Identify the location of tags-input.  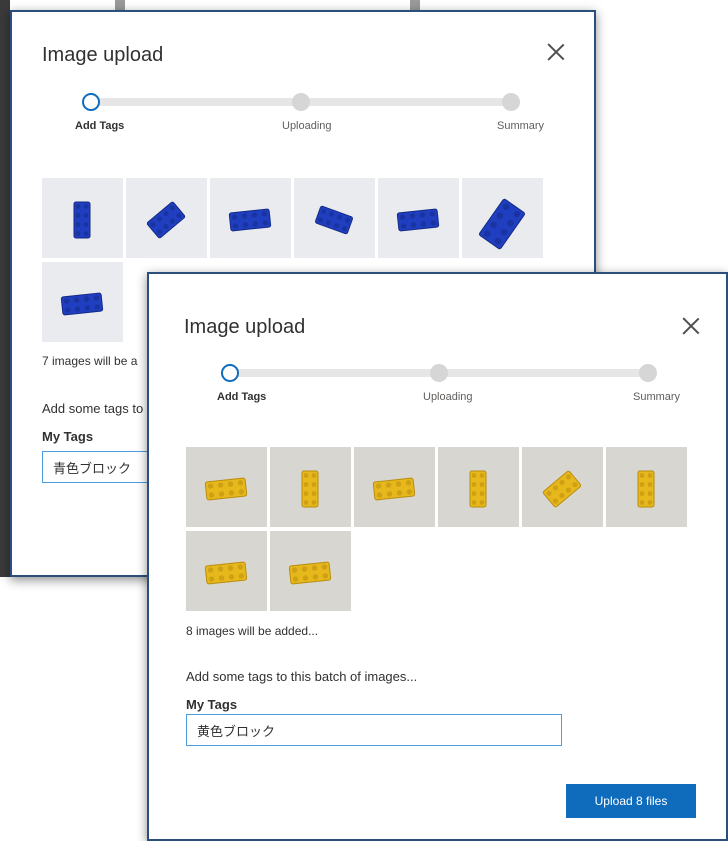
(374, 730).